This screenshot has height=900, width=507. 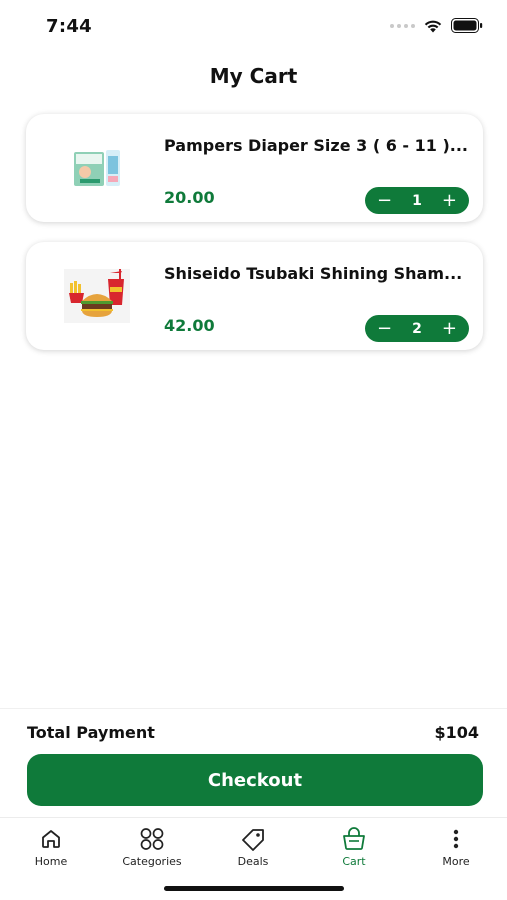 I want to click on tab-label: More, so click(x=456, y=861).